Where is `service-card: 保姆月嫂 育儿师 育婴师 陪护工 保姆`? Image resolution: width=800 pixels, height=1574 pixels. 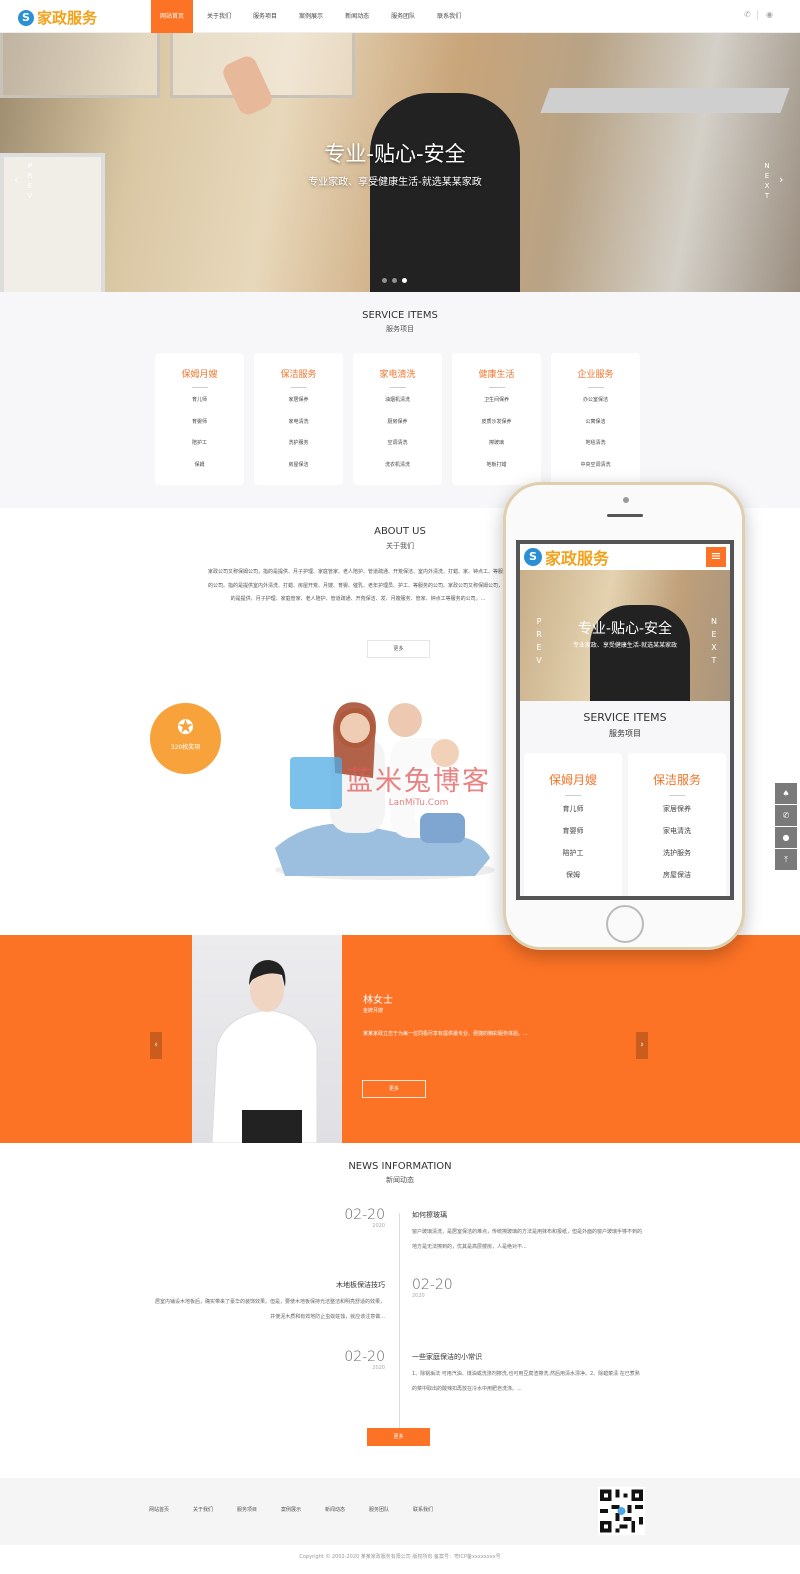 service-card: 保姆月嫂 育儿师 育婴师 陪护工 保姆 is located at coordinates (573, 824).